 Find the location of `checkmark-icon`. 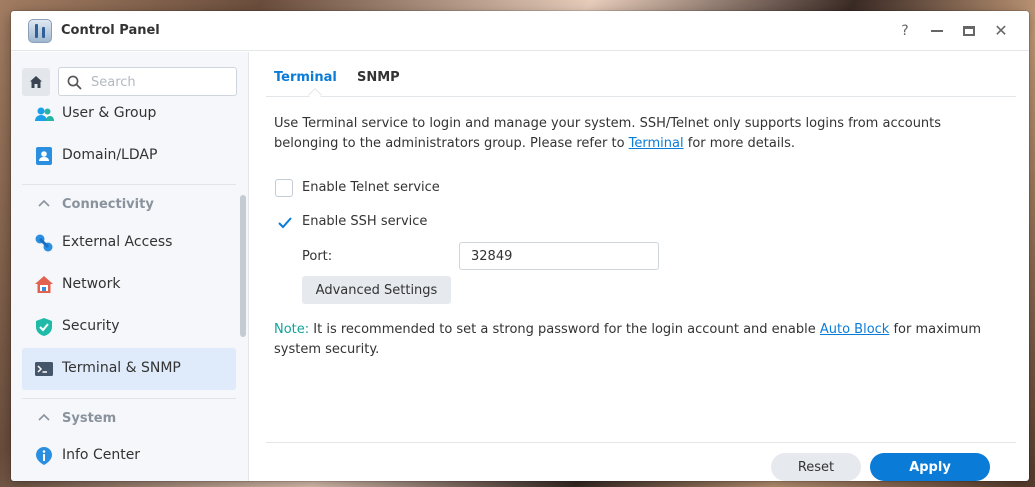

checkmark-icon is located at coordinates (285, 223).